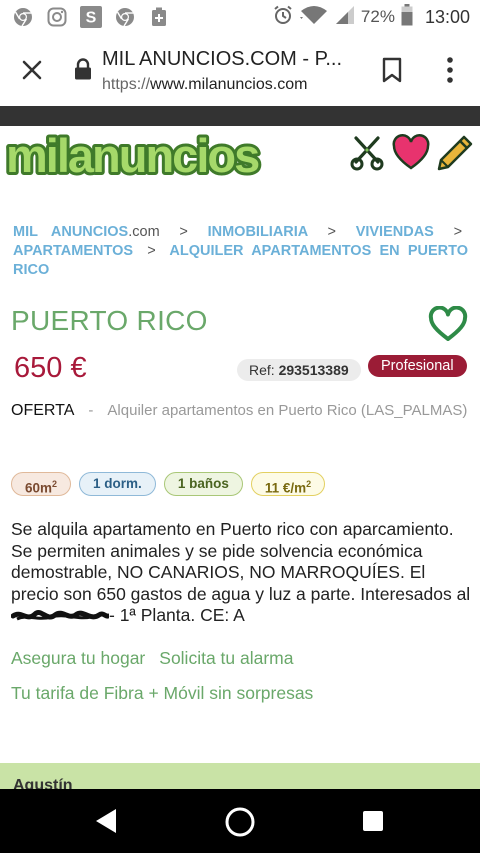 This screenshot has width=480, height=853. I want to click on reference-badge: Ref: 293513389, so click(299, 370).